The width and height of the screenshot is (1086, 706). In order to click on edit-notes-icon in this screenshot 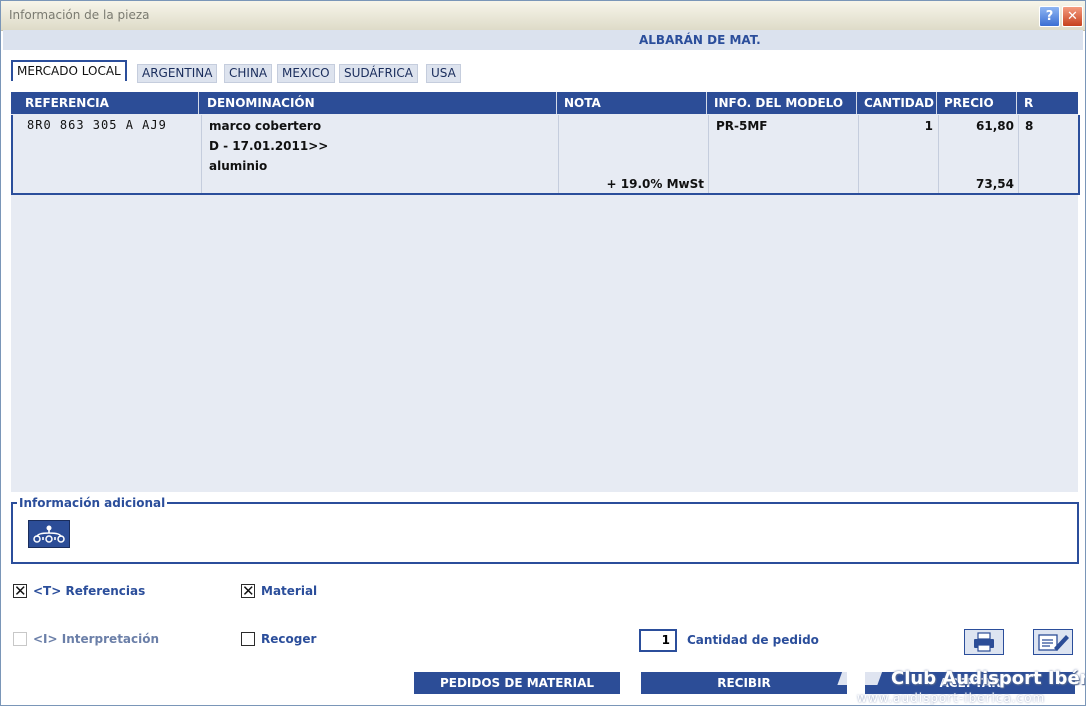, I will do `click(1053, 642)`.